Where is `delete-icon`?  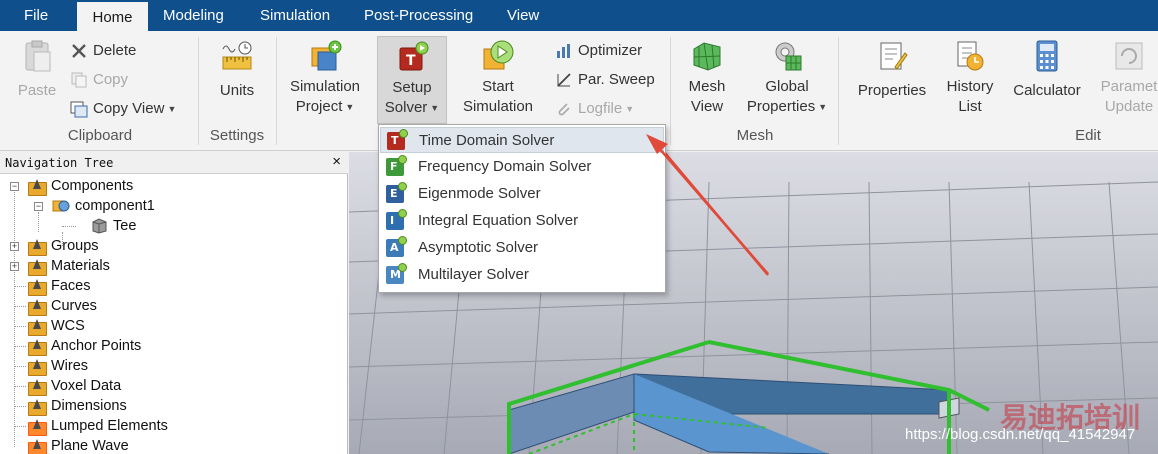 delete-icon is located at coordinates (79, 51).